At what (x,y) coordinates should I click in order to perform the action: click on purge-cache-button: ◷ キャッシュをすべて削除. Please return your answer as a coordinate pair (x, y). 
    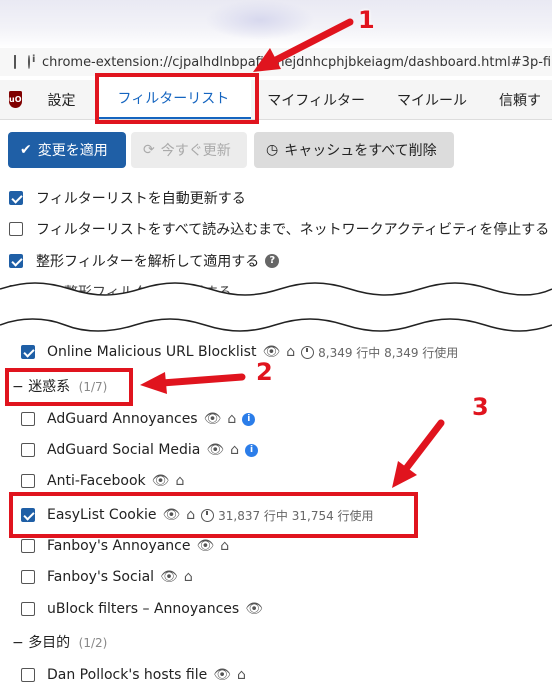
    Looking at the image, I should click on (354, 150).